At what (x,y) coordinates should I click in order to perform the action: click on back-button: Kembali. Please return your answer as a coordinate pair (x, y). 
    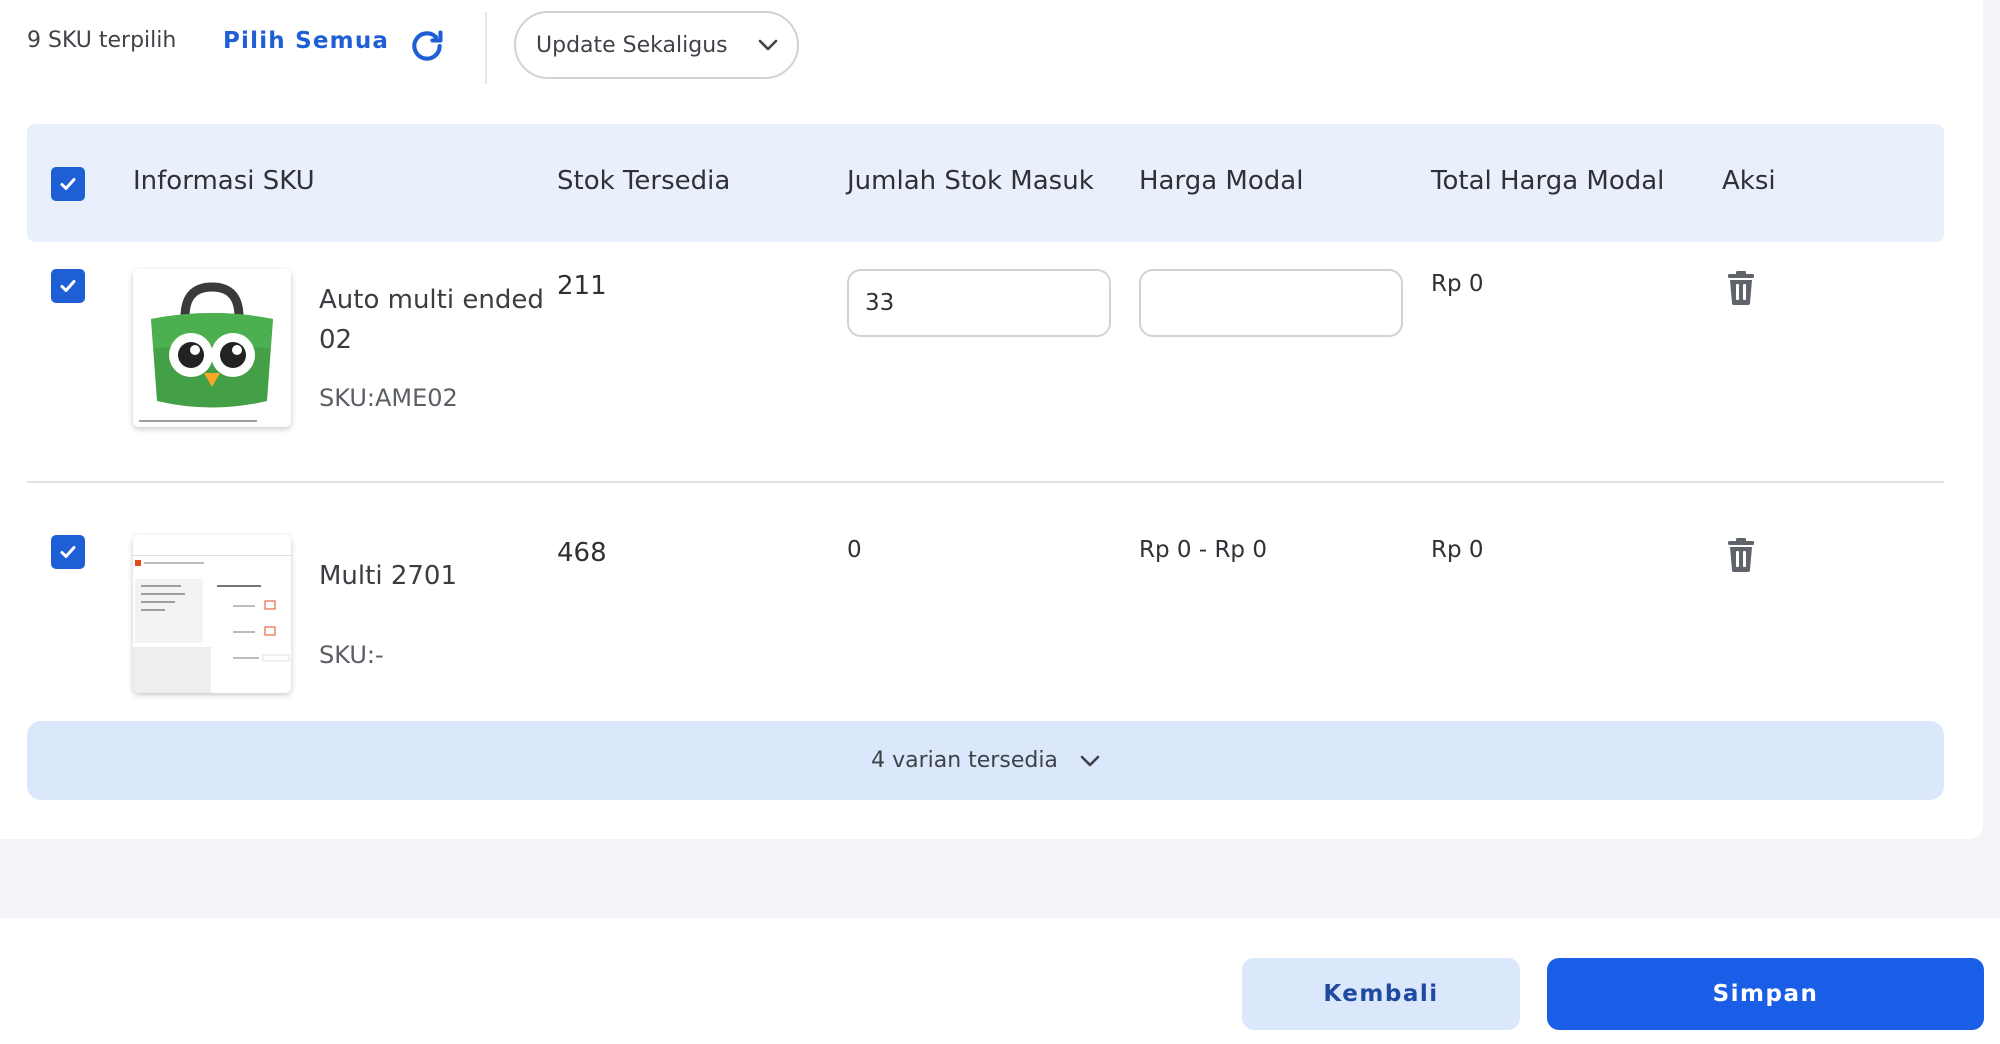
    Looking at the image, I should click on (1381, 994).